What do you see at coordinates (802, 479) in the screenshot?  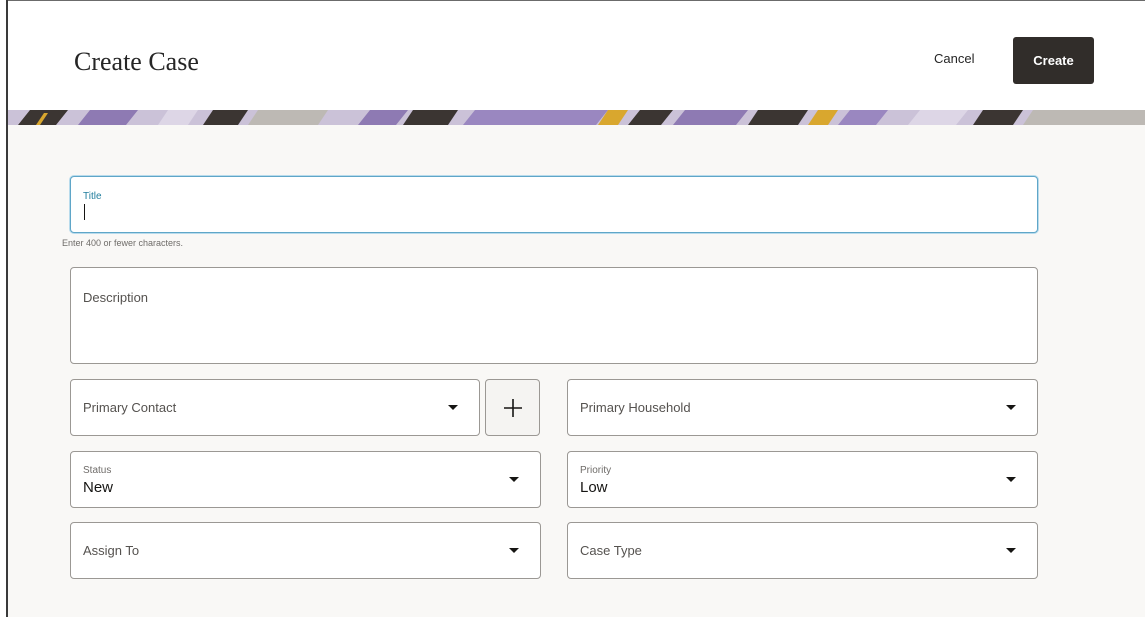 I see `priority-select: Priority Low` at bounding box center [802, 479].